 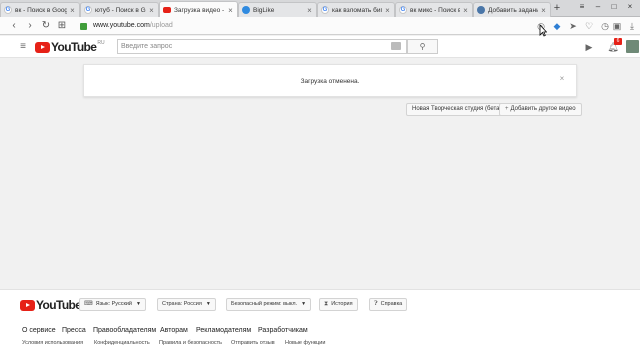 What do you see at coordinates (283, 330) in the screenshot?
I see `footer-link-developers: Разработчикам` at bounding box center [283, 330].